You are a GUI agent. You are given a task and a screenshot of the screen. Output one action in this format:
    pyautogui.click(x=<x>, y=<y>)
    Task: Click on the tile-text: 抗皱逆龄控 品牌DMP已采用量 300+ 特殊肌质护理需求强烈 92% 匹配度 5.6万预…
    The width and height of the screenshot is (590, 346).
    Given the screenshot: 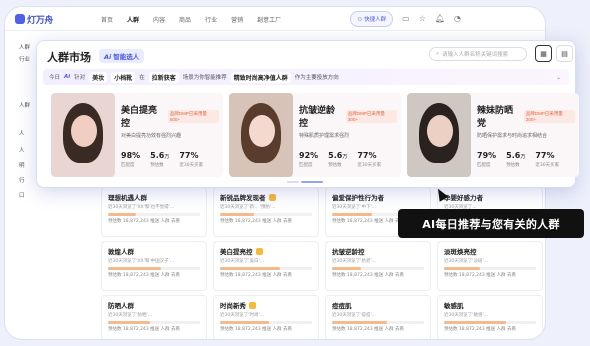 What is the action you would take?
    pyautogui.click(x=348, y=135)
    